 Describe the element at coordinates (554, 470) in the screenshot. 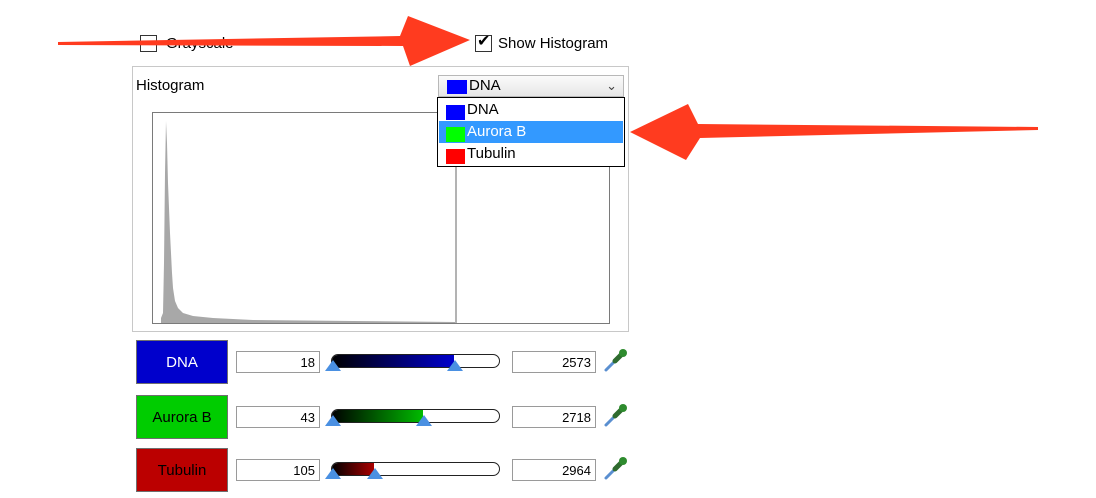

I see `max-value-input-tubulin: 2964` at that location.